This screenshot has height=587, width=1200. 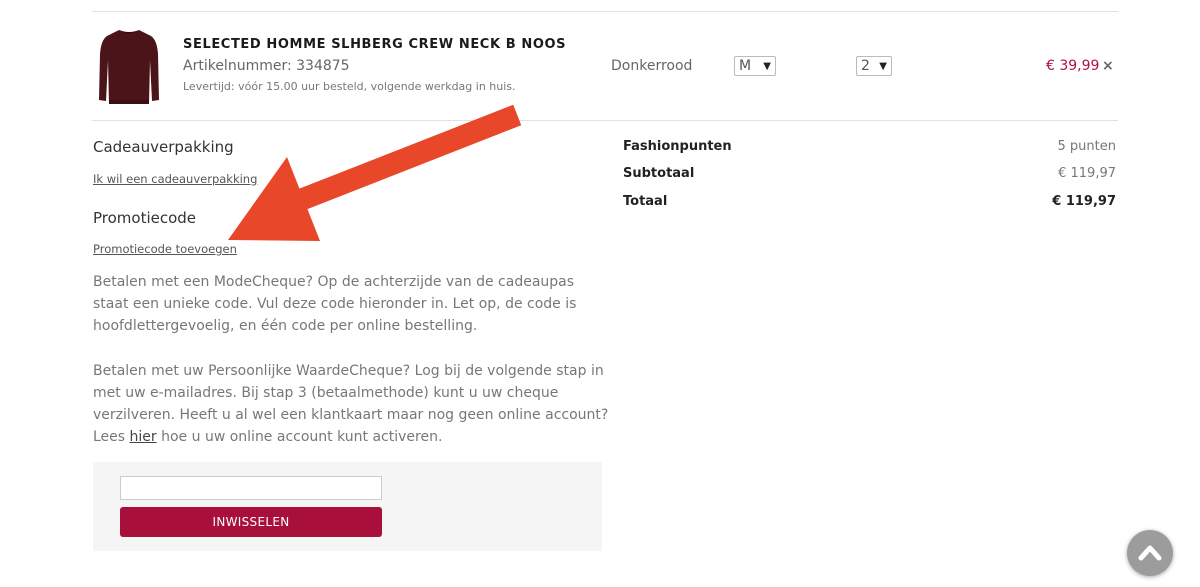 What do you see at coordinates (659, 173) in the screenshot?
I see `subtotal-label: Subtotaal` at bounding box center [659, 173].